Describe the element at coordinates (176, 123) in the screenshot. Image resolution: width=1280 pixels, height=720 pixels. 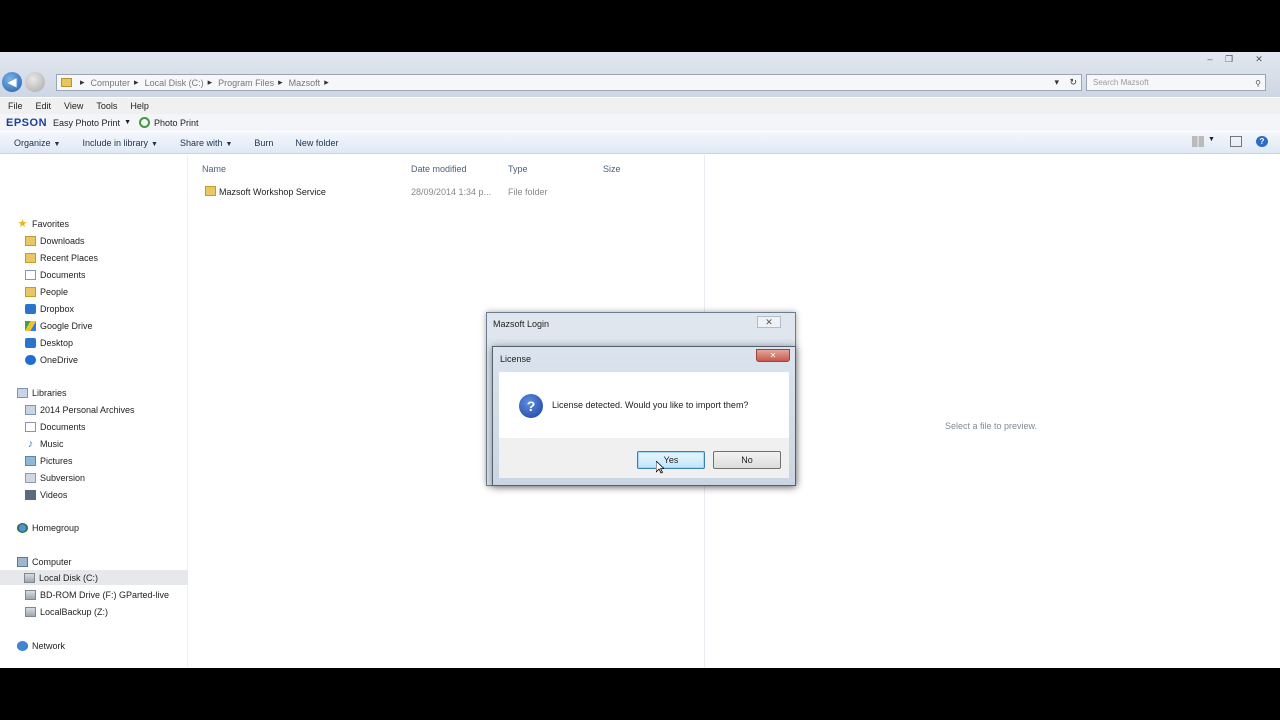
I see `photo-print-button: Photo Print` at that location.